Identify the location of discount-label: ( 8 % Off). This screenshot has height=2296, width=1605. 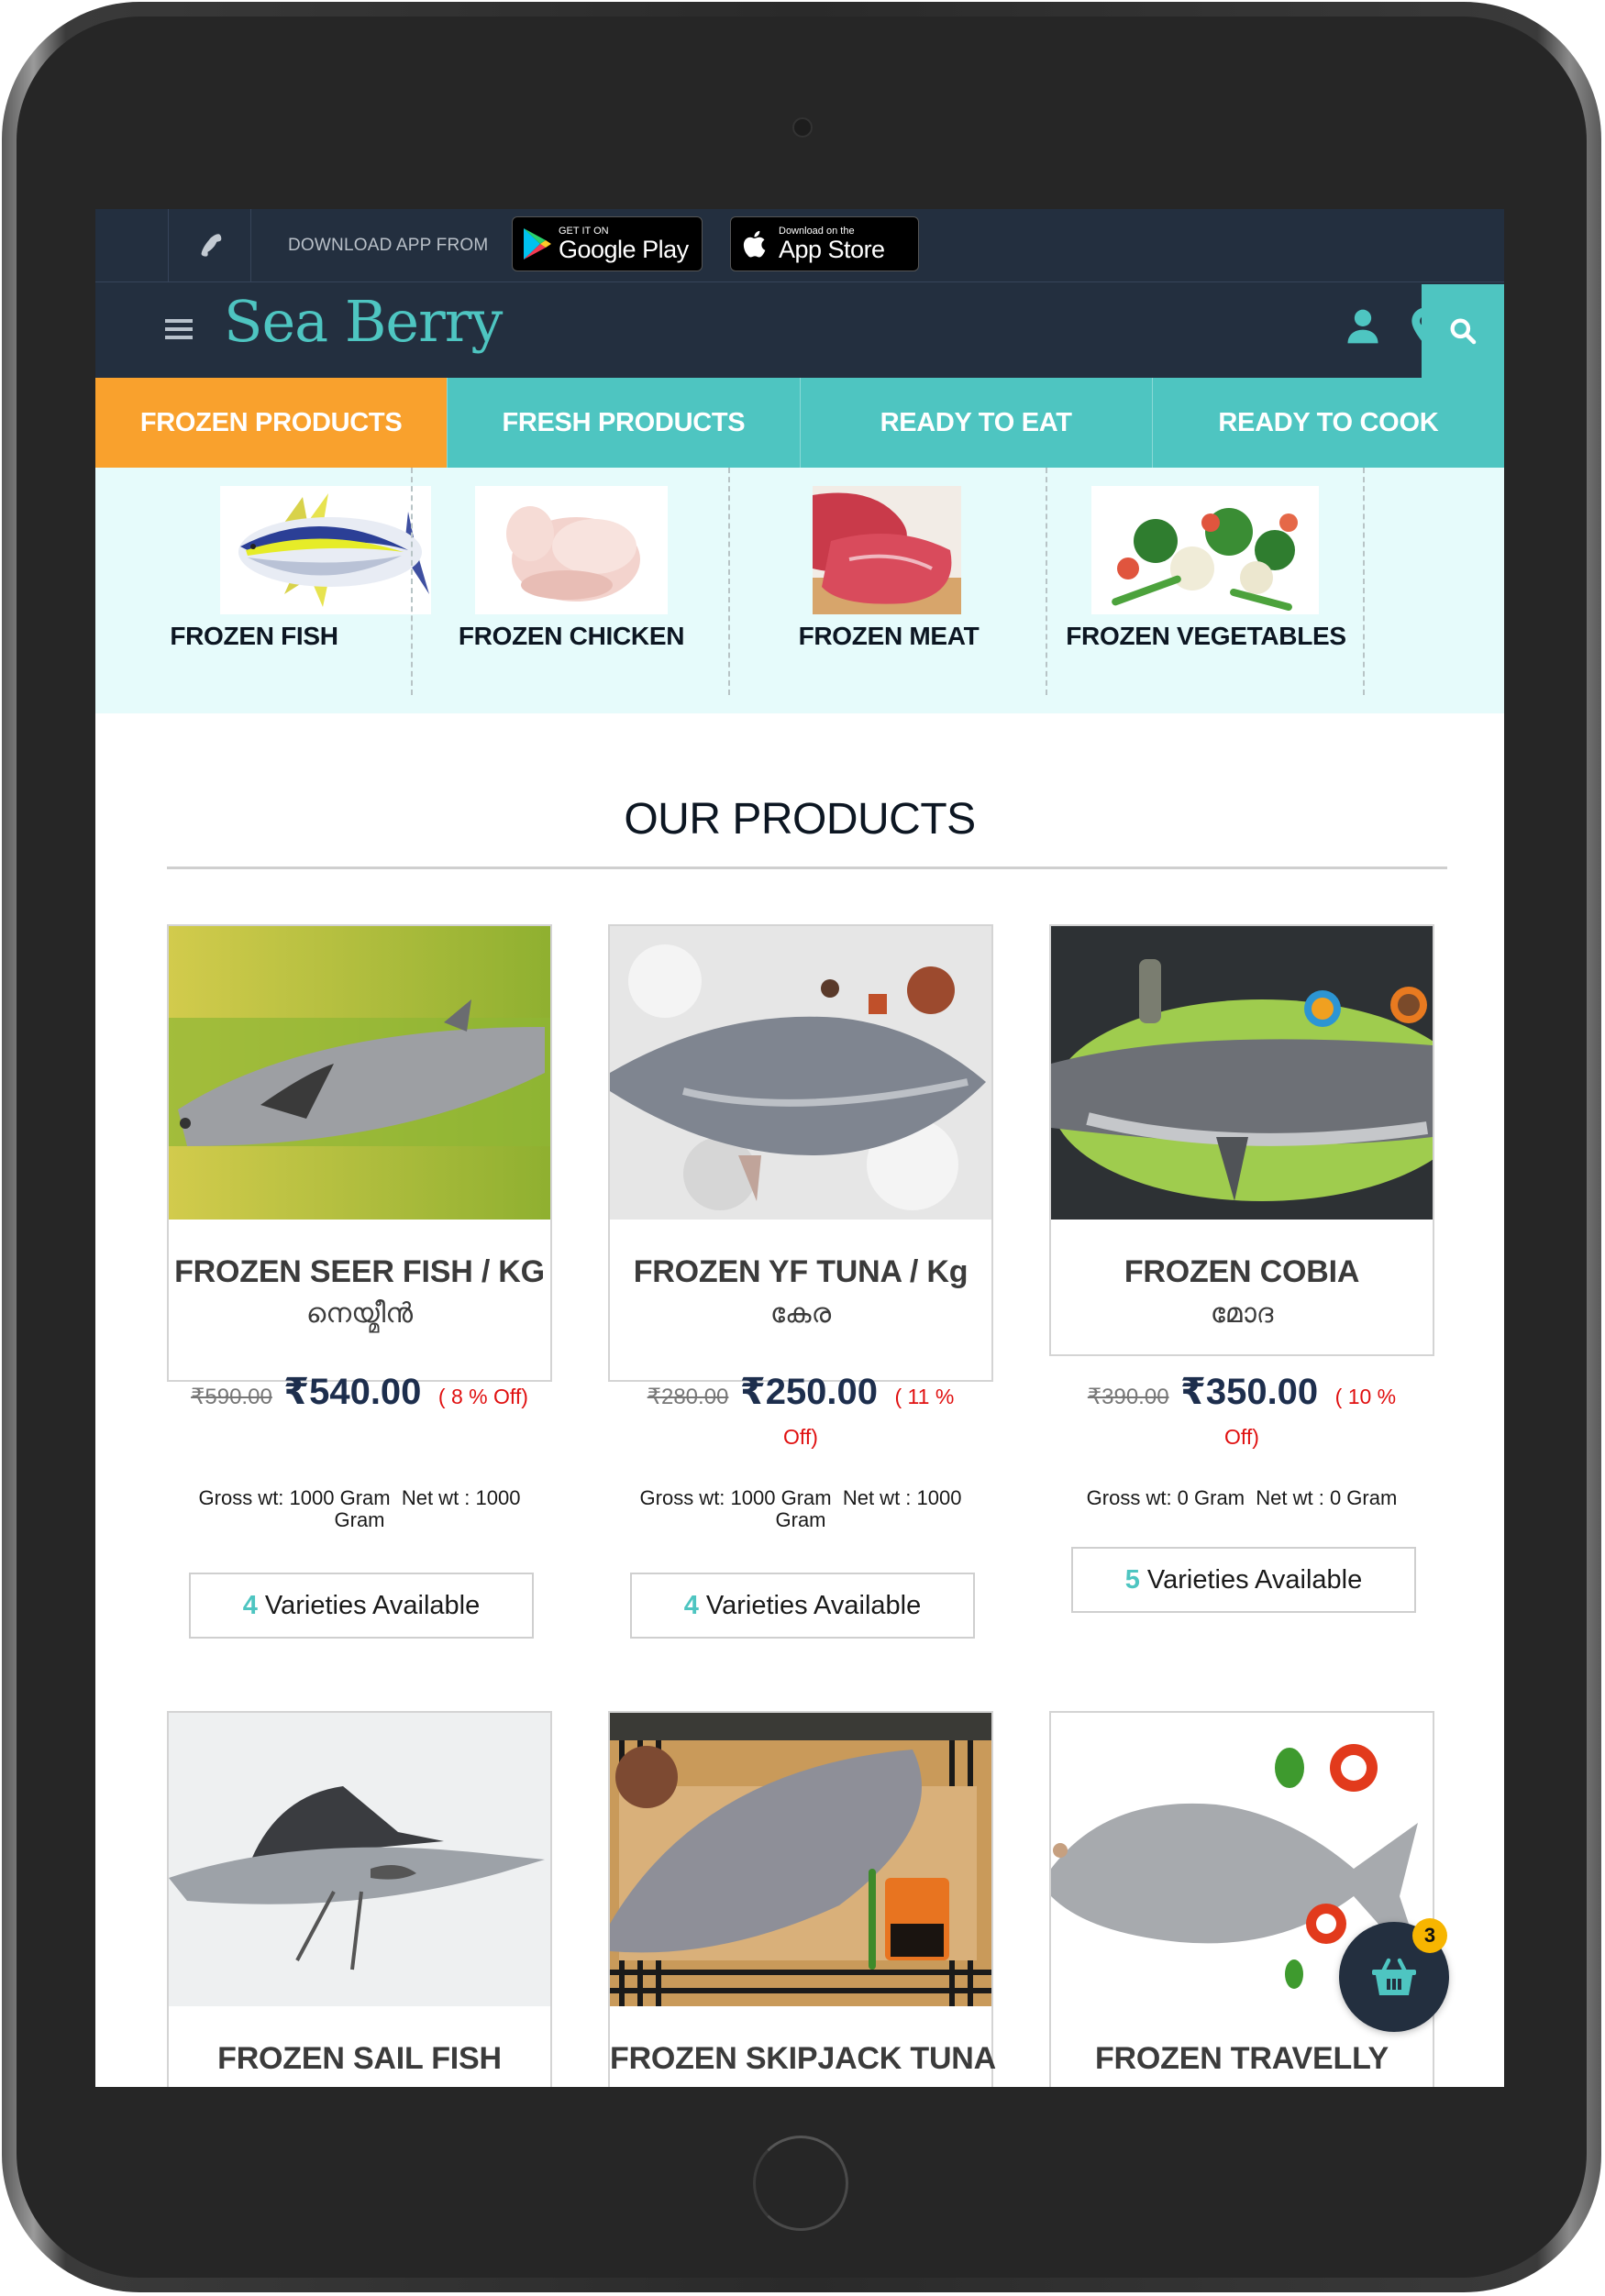
(482, 1396).